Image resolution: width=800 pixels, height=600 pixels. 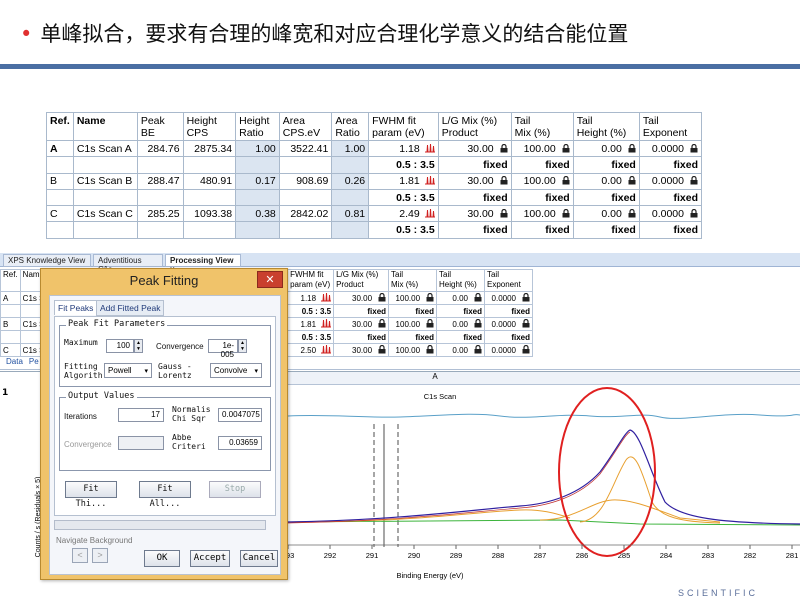 What do you see at coordinates (311, 298) in the screenshot?
I see `p-fwhm: 1.18` at bounding box center [311, 298].